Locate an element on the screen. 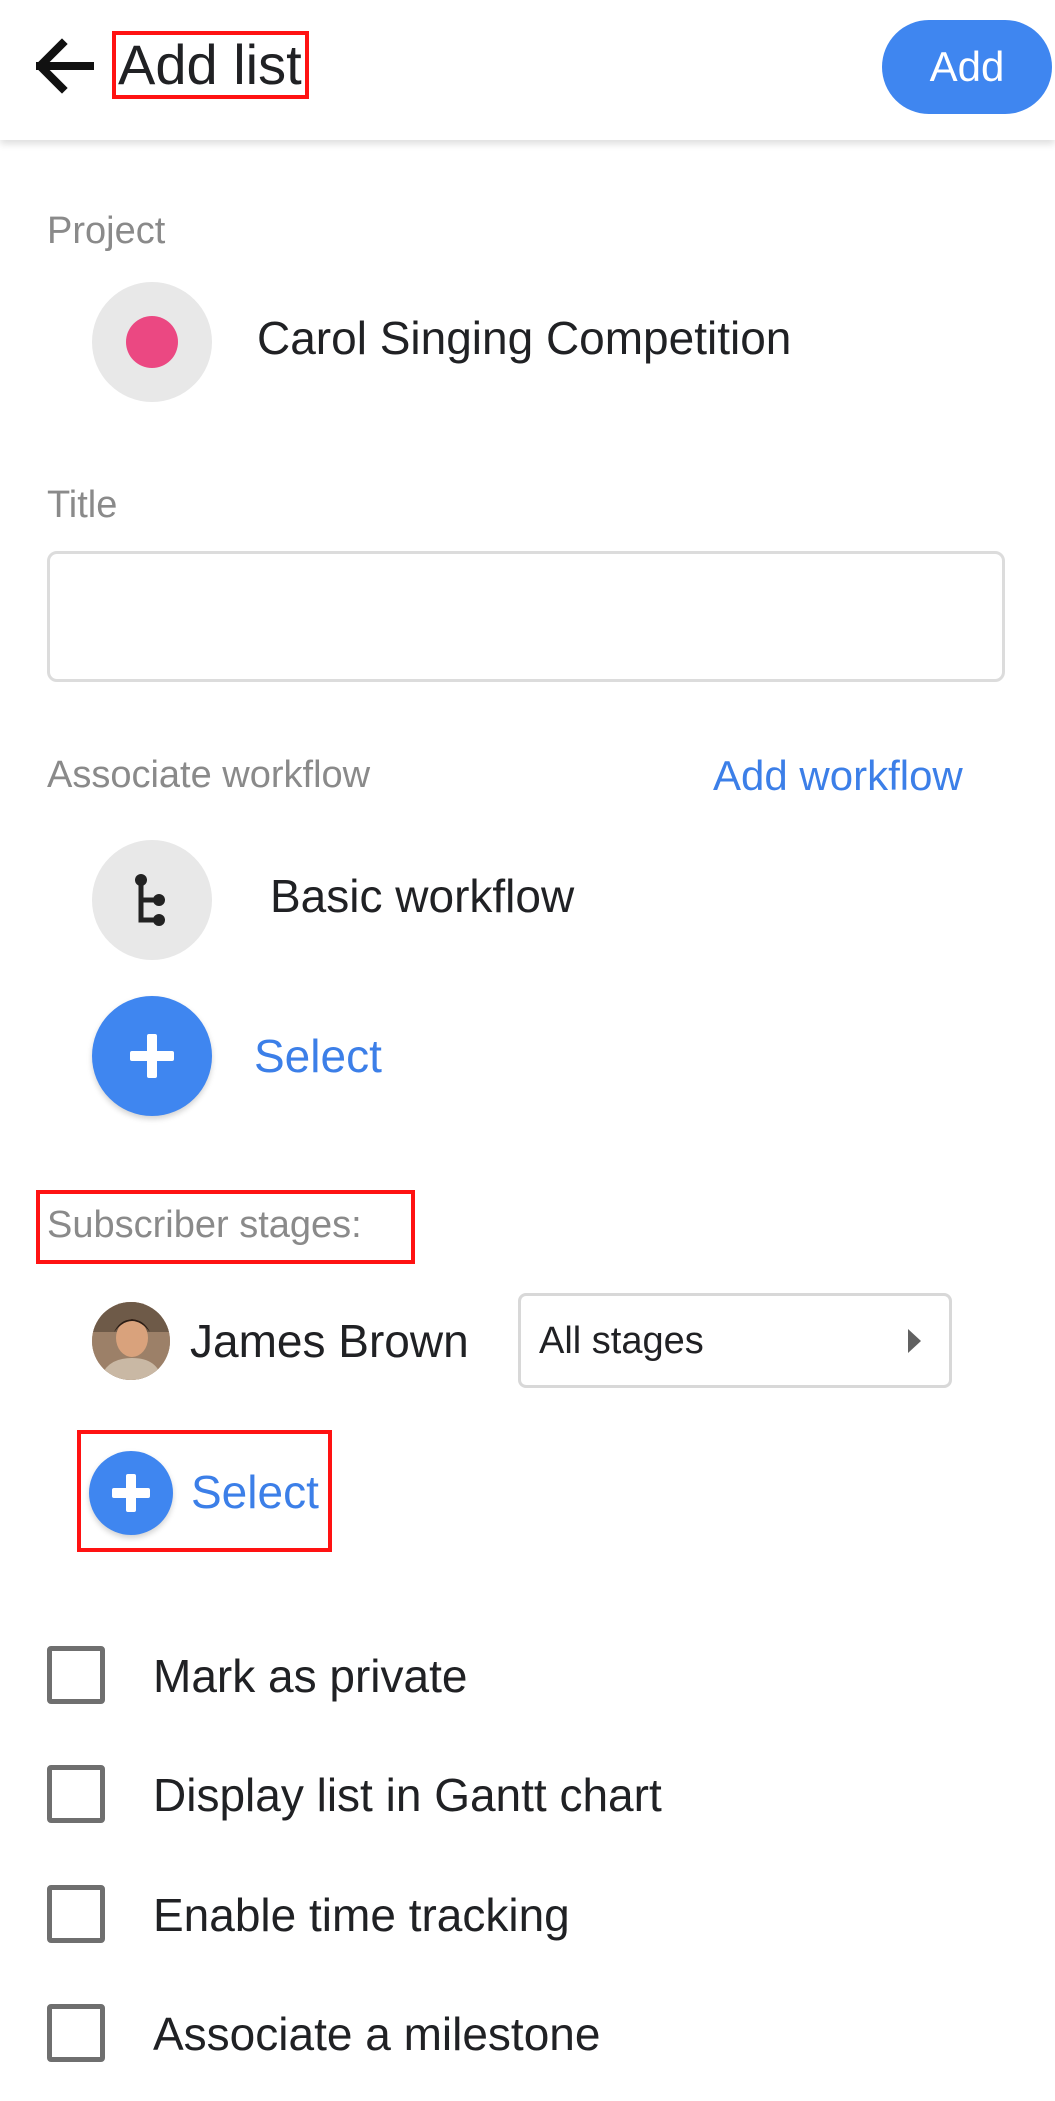 This screenshot has height=2101, width=1055. select-workflow-label: Select is located at coordinates (318, 1056).